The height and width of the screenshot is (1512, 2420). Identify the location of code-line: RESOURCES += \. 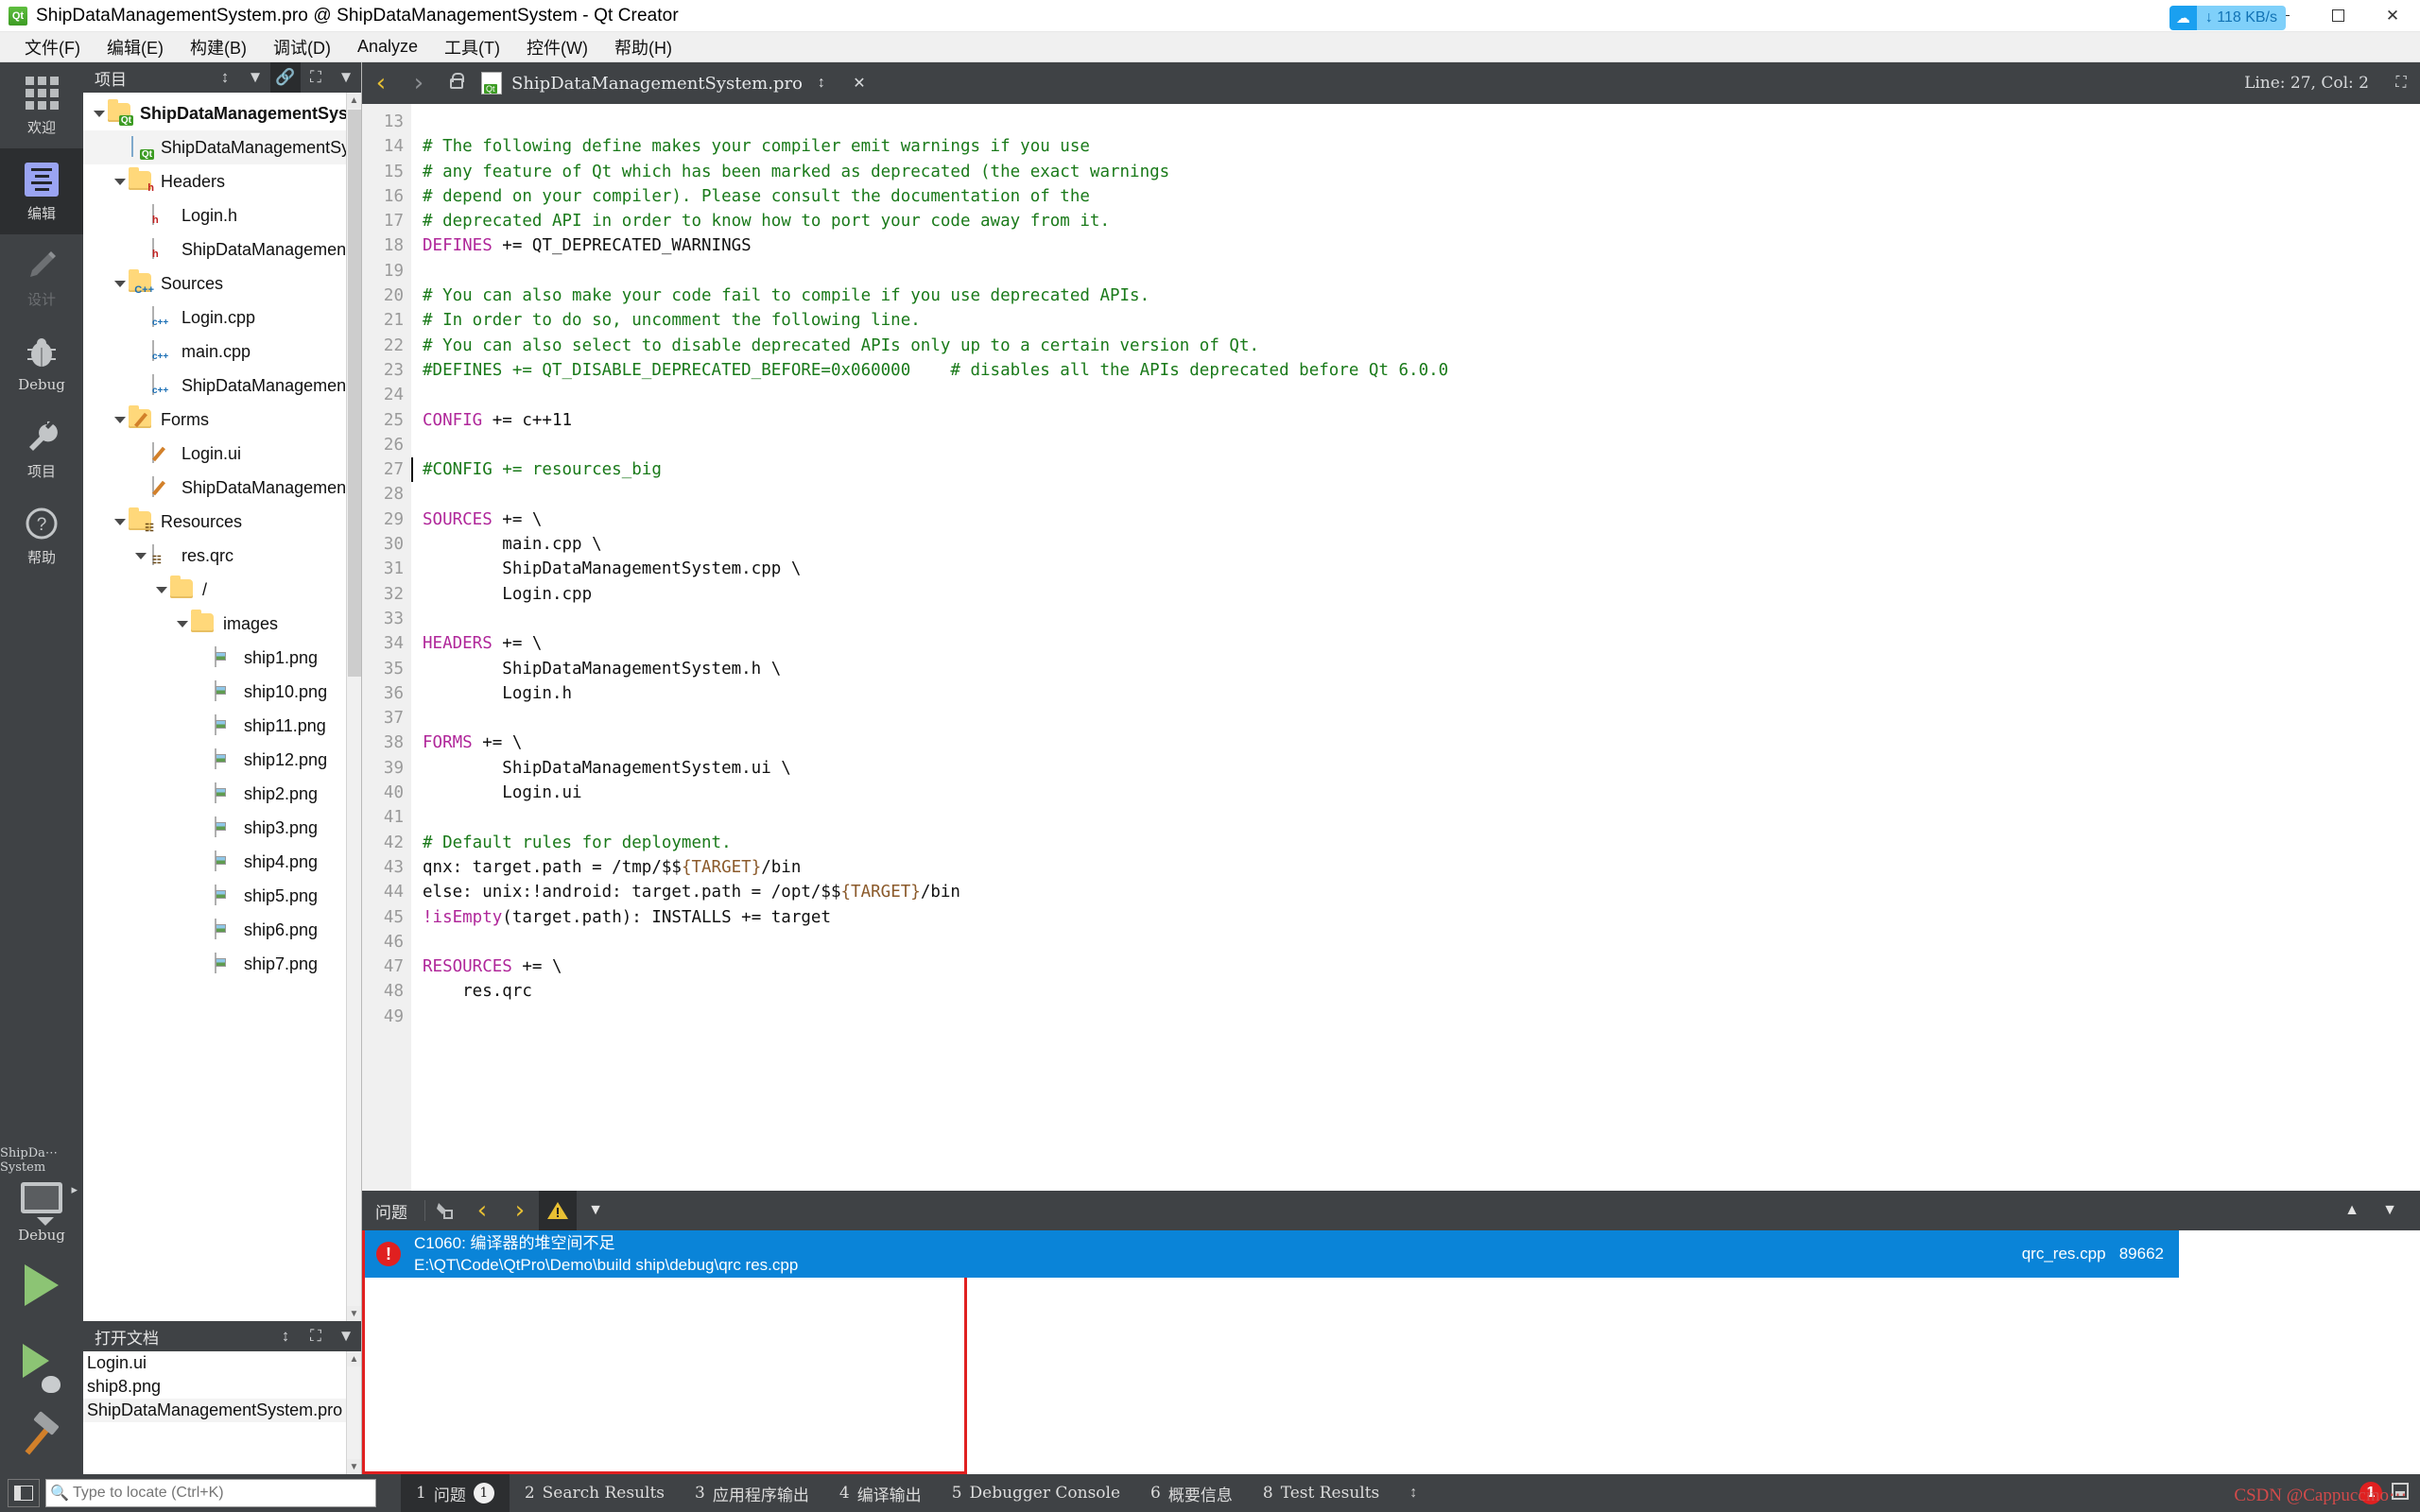
(1421, 966).